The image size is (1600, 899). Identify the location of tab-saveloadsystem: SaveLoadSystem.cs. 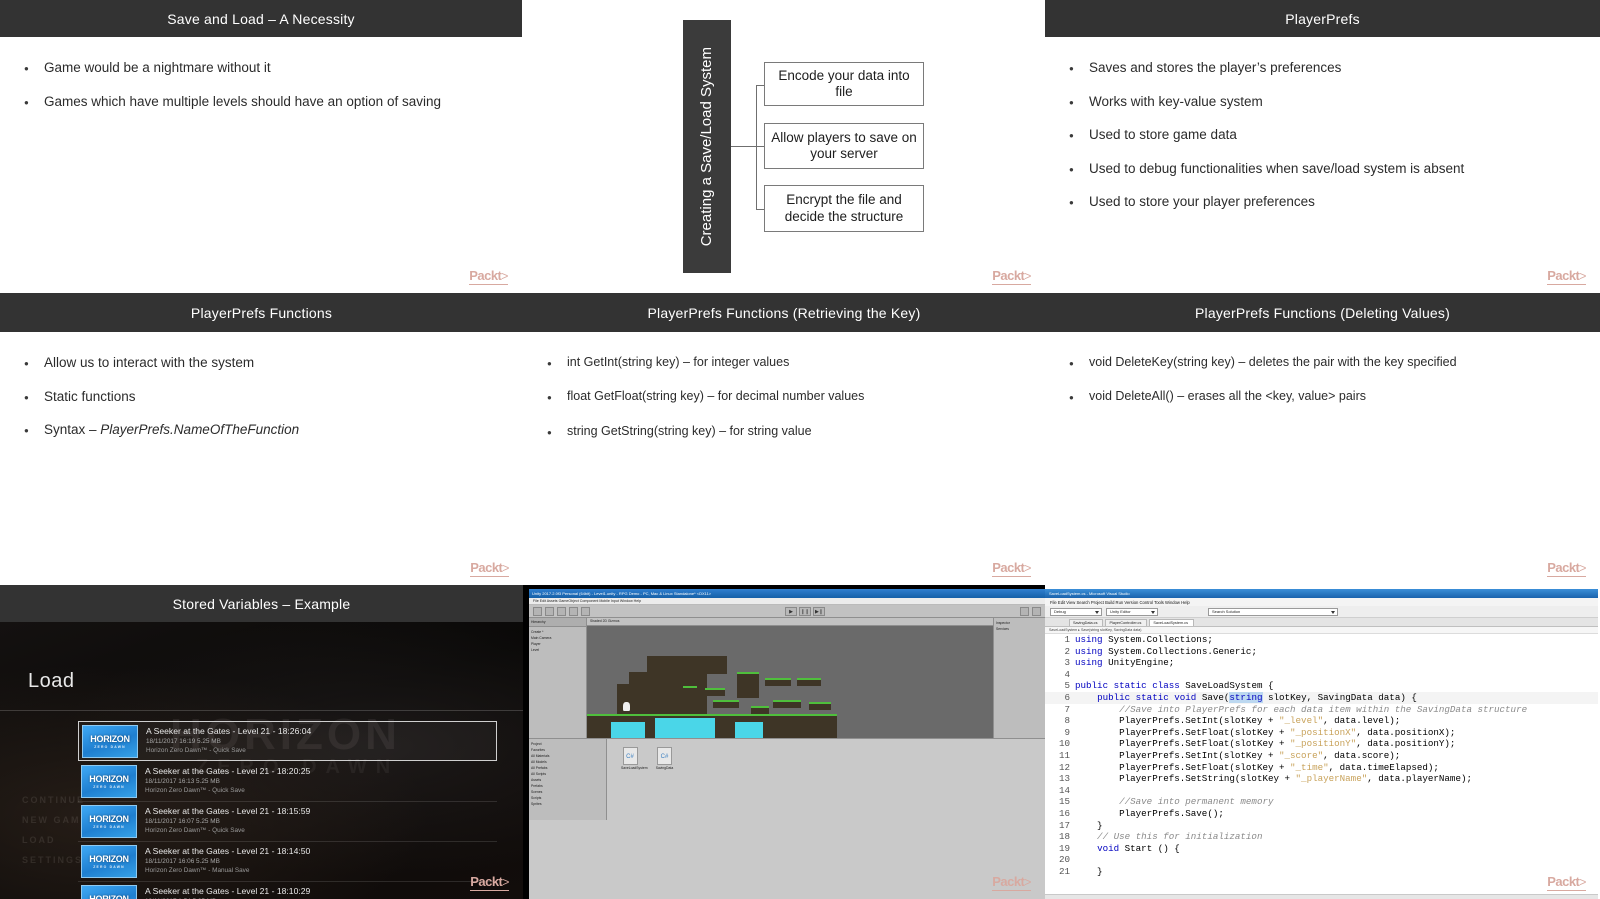
(1171, 622).